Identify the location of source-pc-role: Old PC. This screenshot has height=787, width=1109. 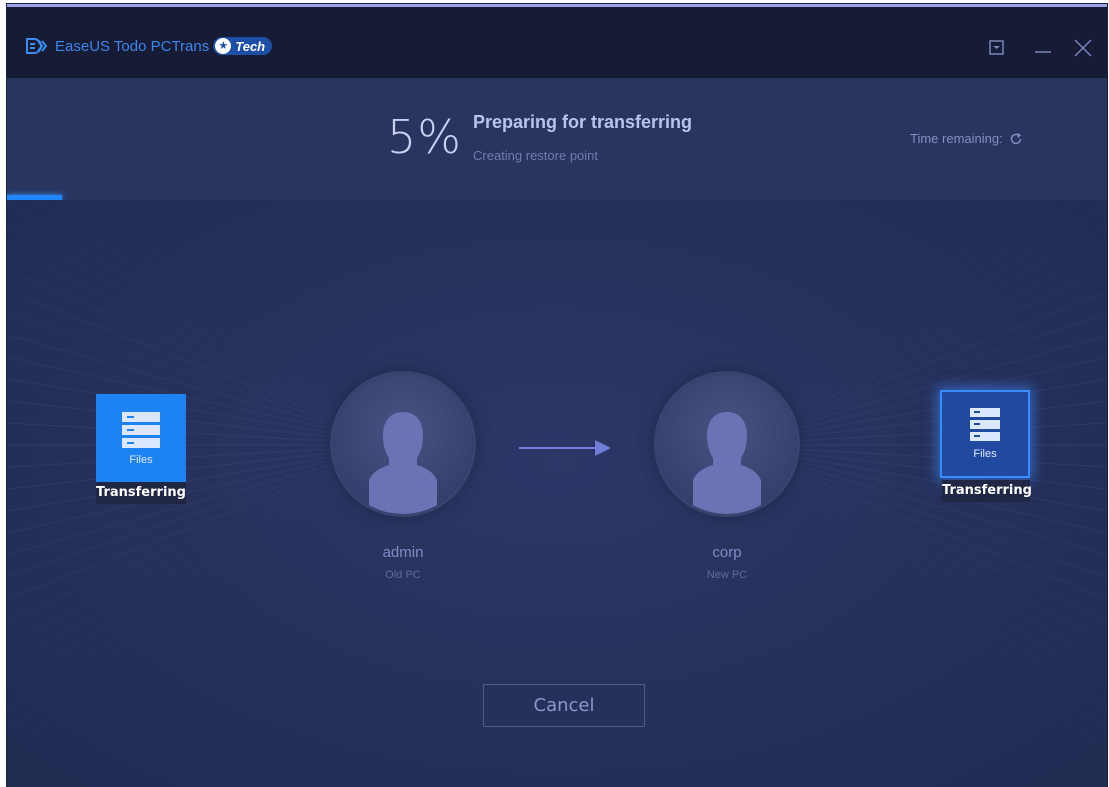
(403, 575).